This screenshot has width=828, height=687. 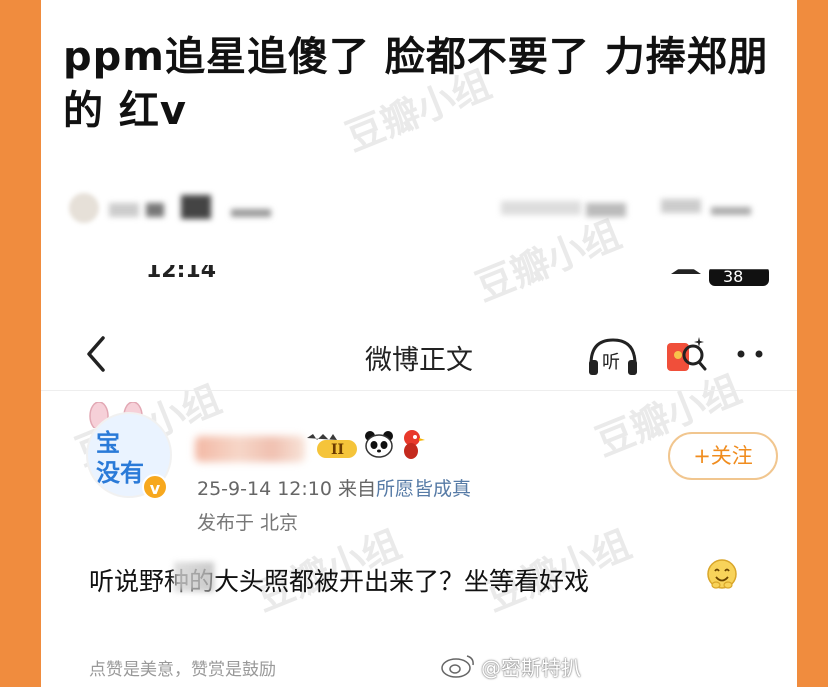 I want to click on post-headline: ppm追星追傻了 脸都不要了 力捧郑朋的 红v, so click(x=416, y=84).